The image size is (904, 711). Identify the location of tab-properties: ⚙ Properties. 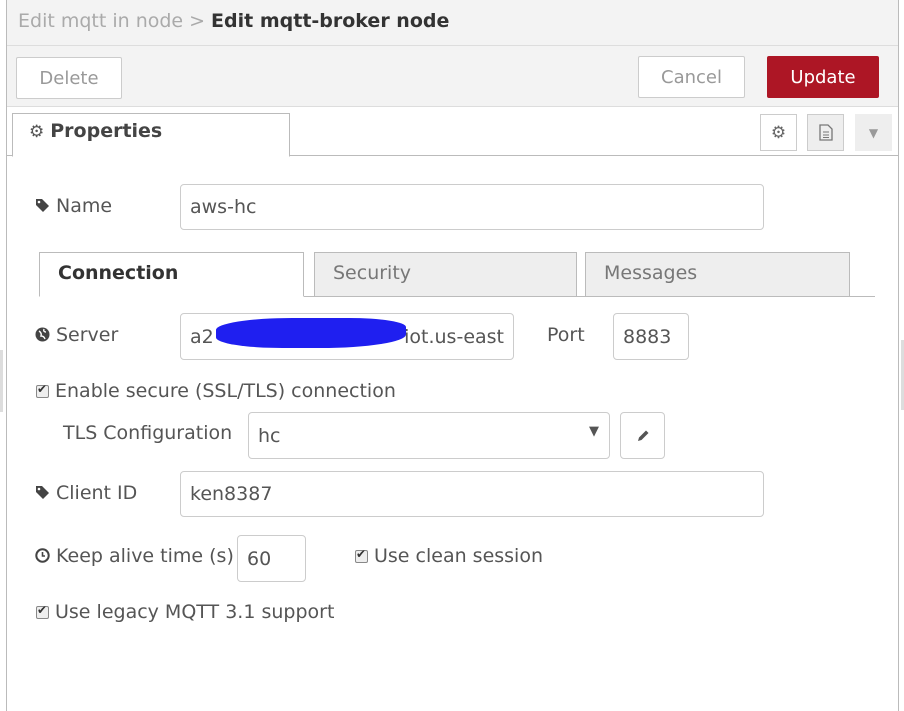
(151, 135).